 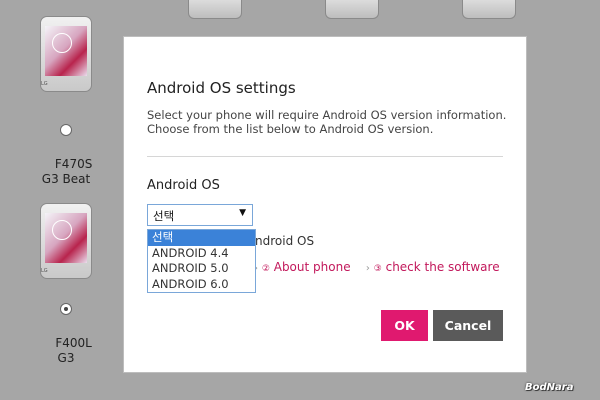 I want to click on dropdown-option: ANDROID 4.4, so click(x=201, y=254).